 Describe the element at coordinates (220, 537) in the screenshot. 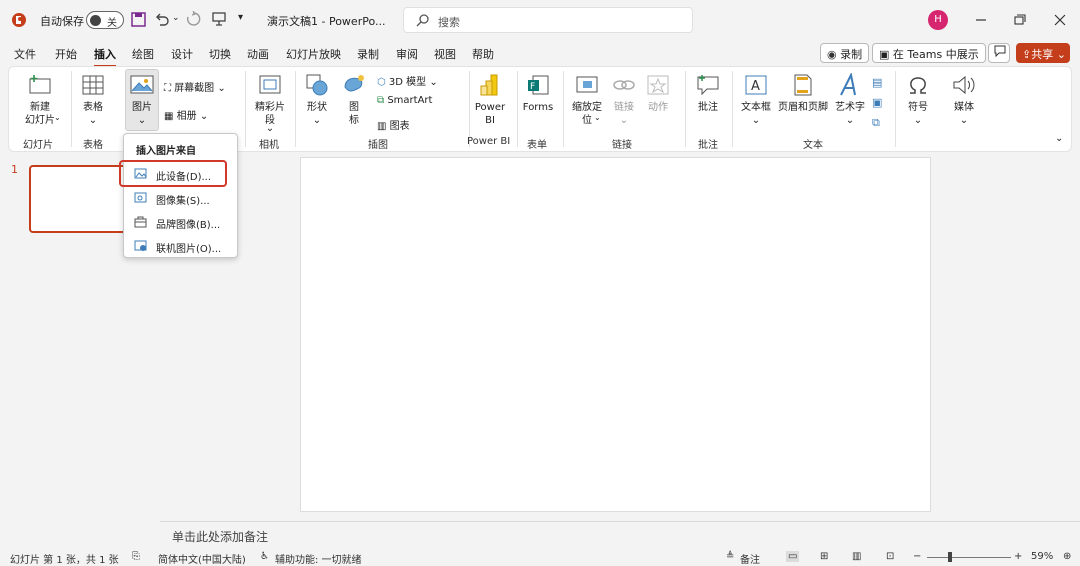

I see `notes-placeholder: 单击此处添加备注` at that location.